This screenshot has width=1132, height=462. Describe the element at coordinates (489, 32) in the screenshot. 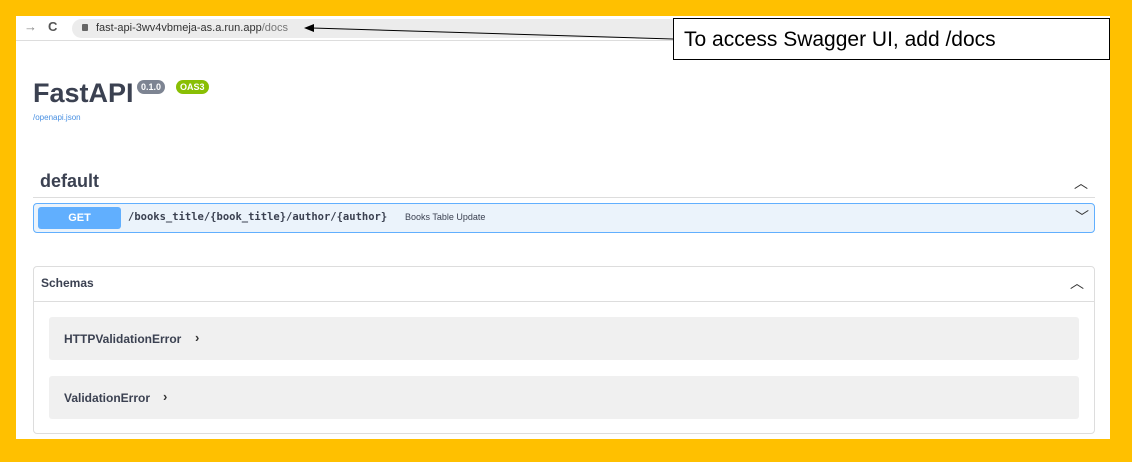

I see `annotation-arrow` at that location.